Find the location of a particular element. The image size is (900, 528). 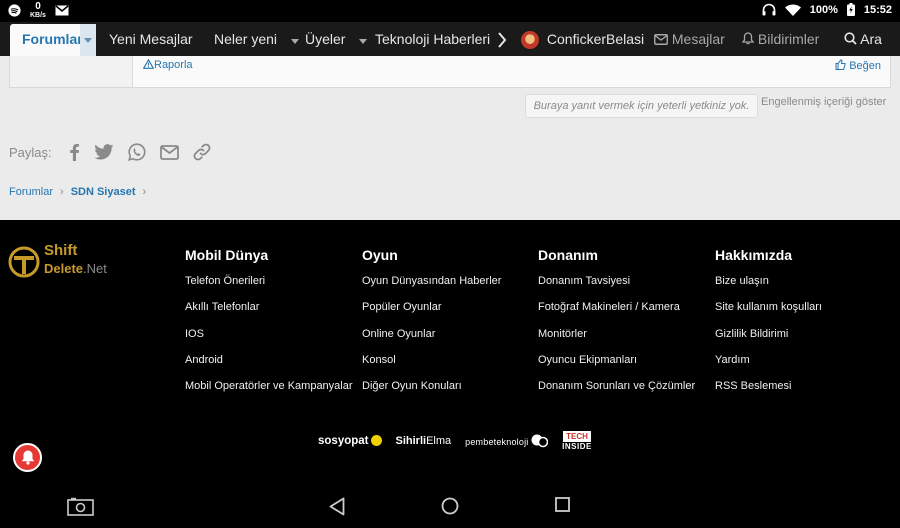

share-bar: Paylaş: is located at coordinates (110, 152).